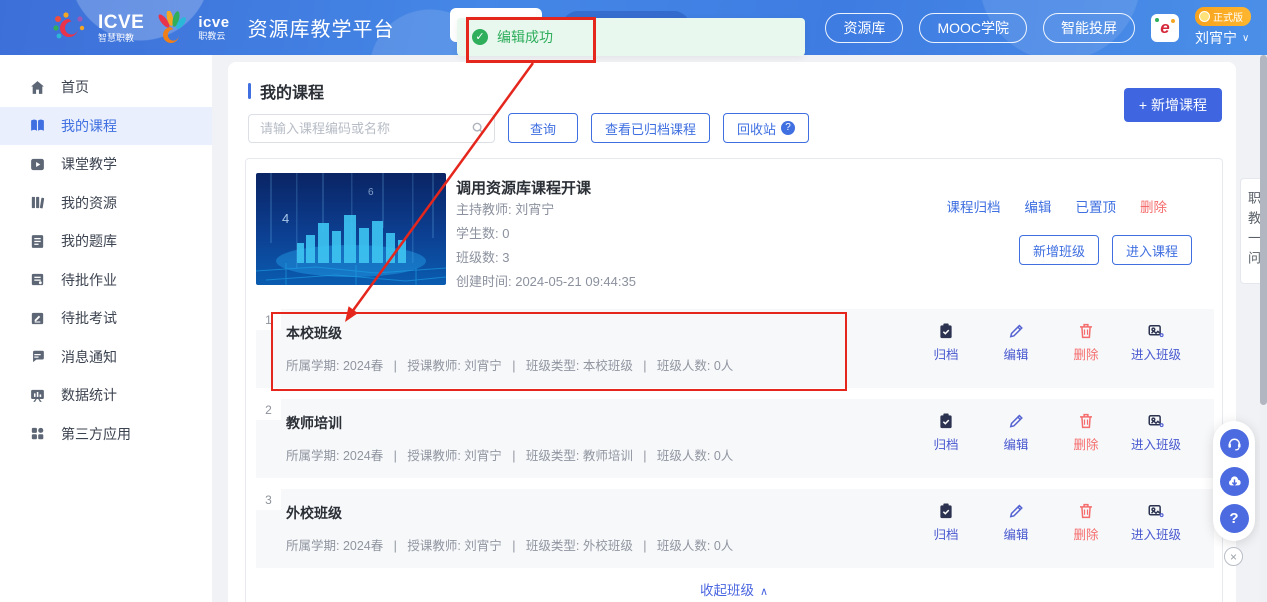 The width and height of the screenshot is (1267, 602). What do you see at coordinates (1089, 27) in the screenshot?
I see `nav-smart-cast-button: 智能投屏` at bounding box center [1089, 27].